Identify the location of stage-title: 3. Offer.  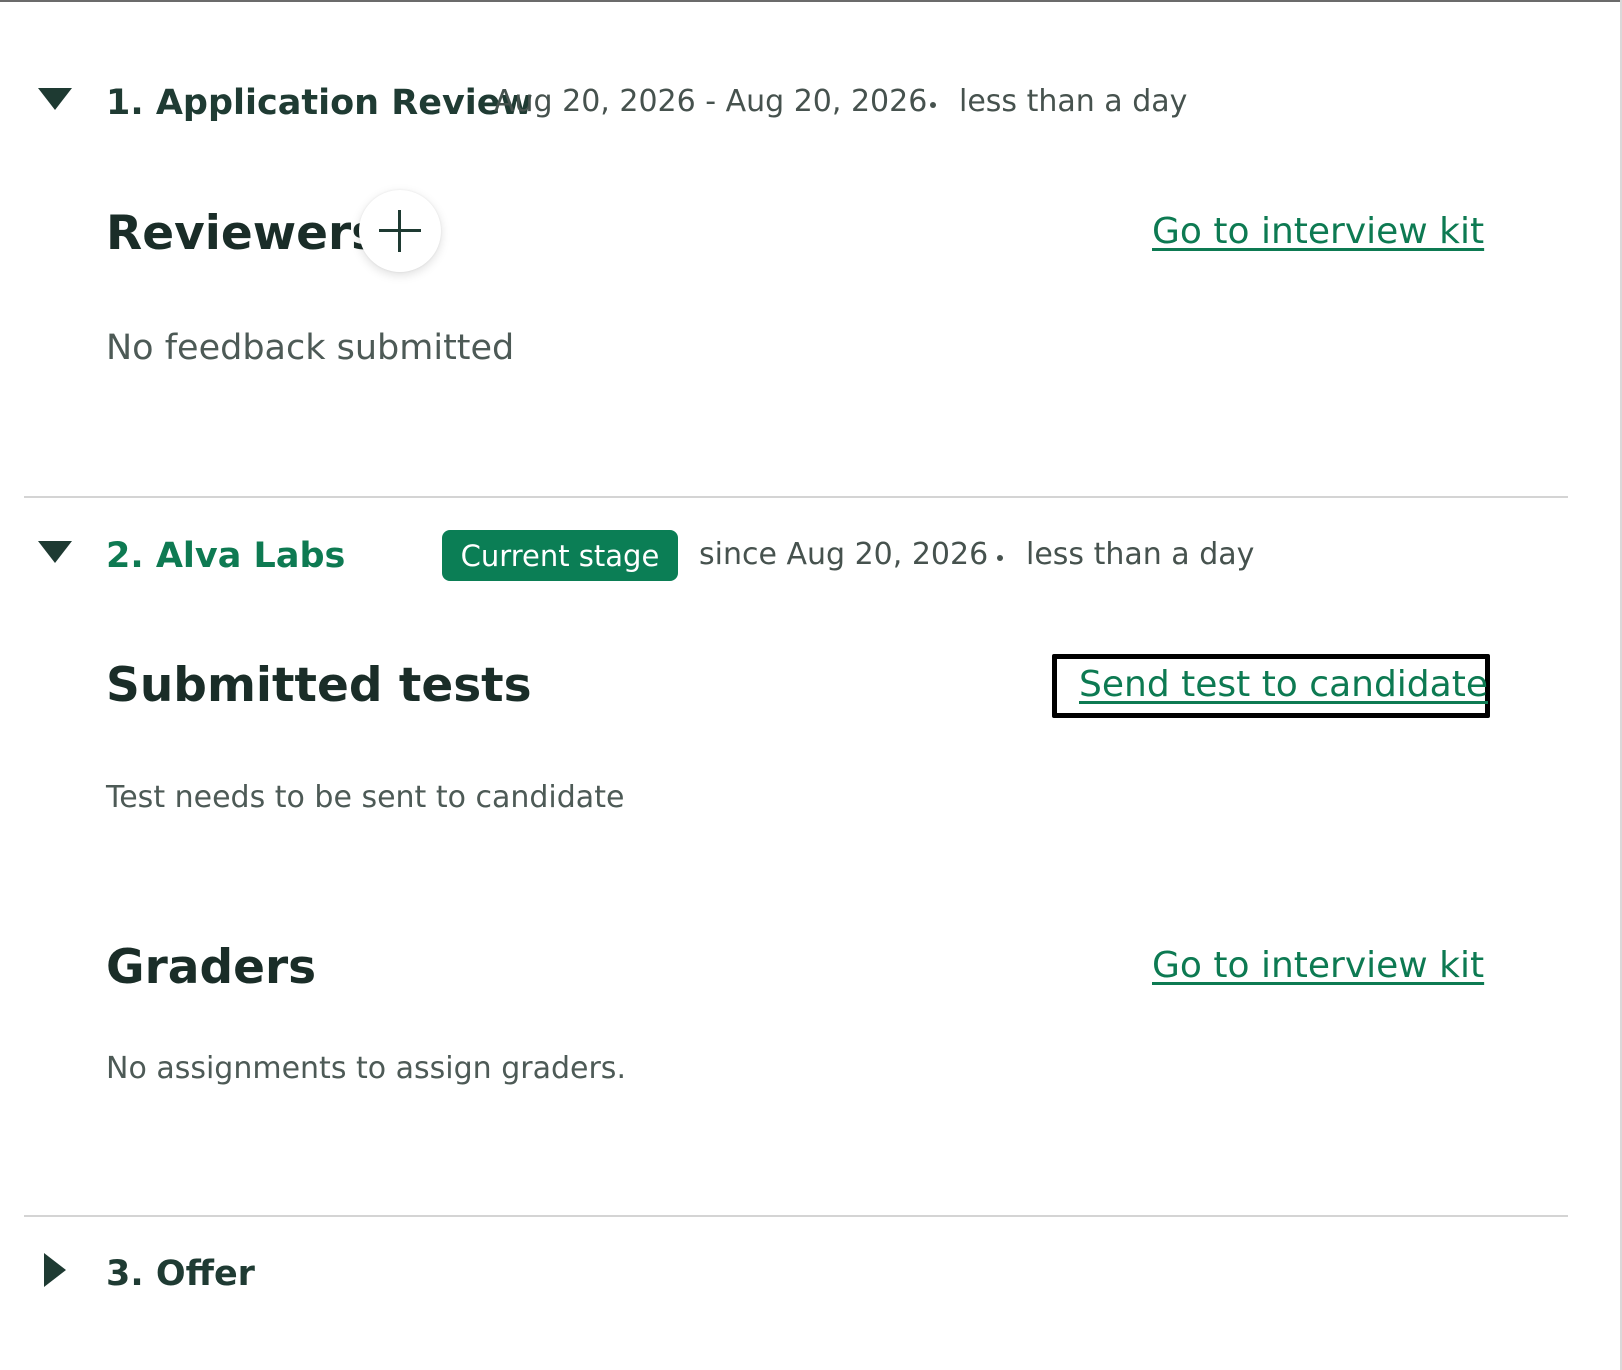
(180, 1274).